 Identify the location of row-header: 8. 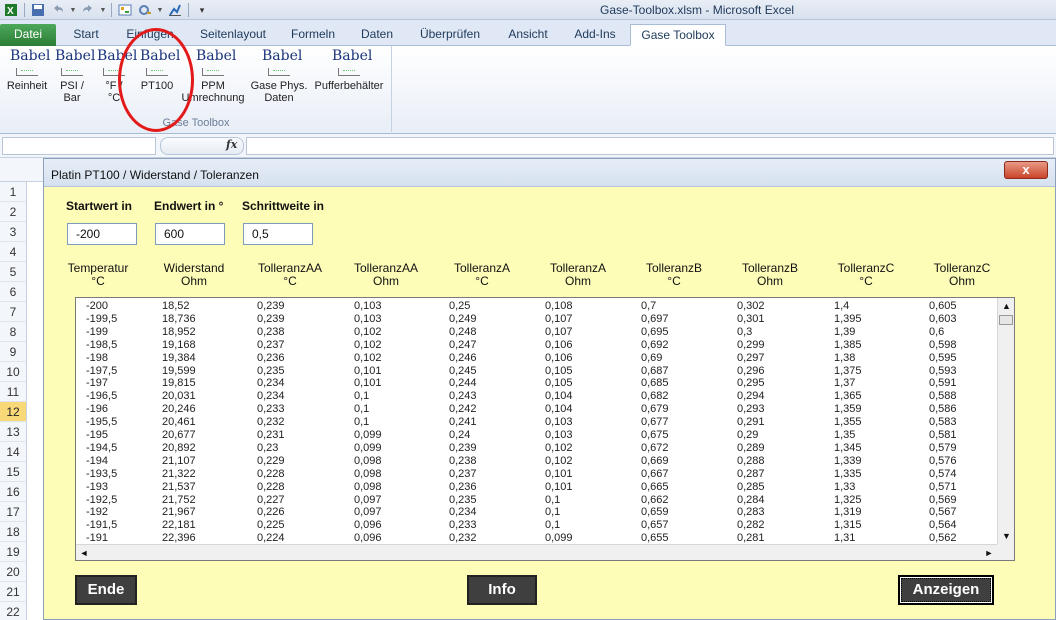
(13, 332).